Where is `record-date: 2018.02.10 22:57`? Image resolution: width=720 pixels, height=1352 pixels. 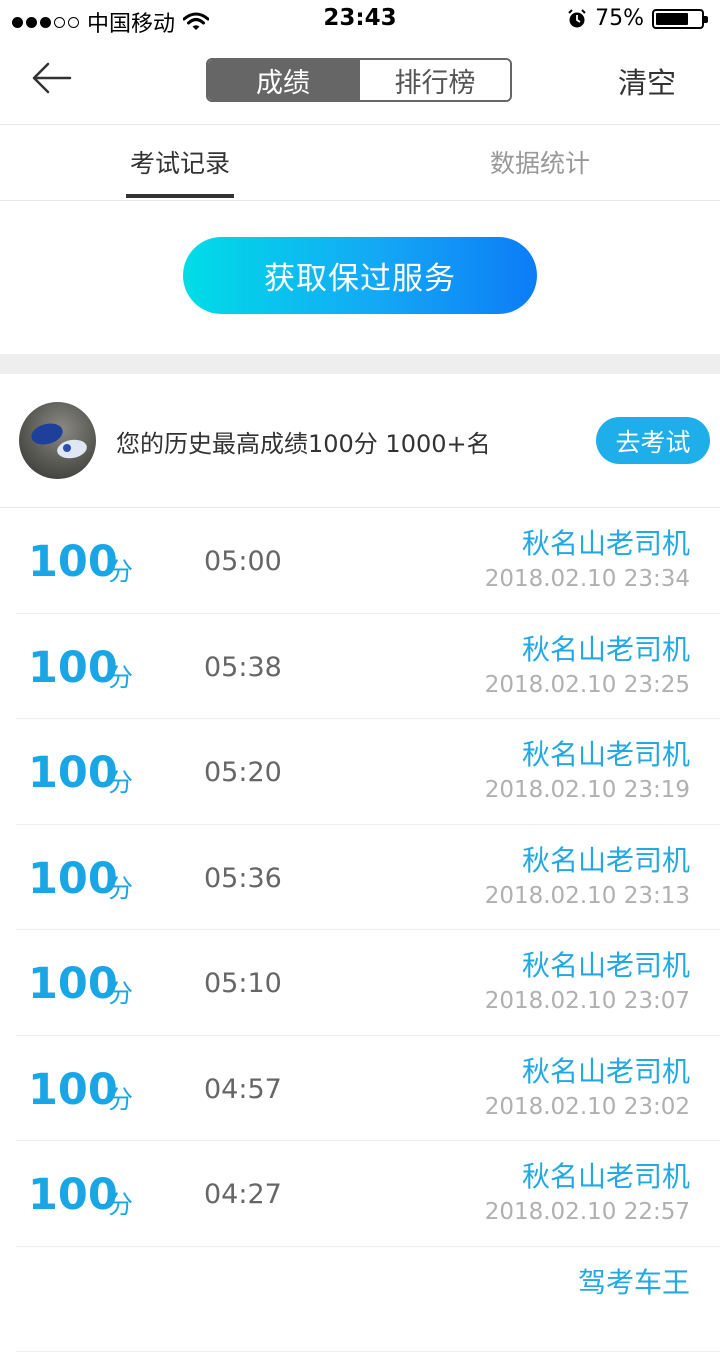
record-date: 2018.02.10 22:57 is located at coordinates (587, 1212).